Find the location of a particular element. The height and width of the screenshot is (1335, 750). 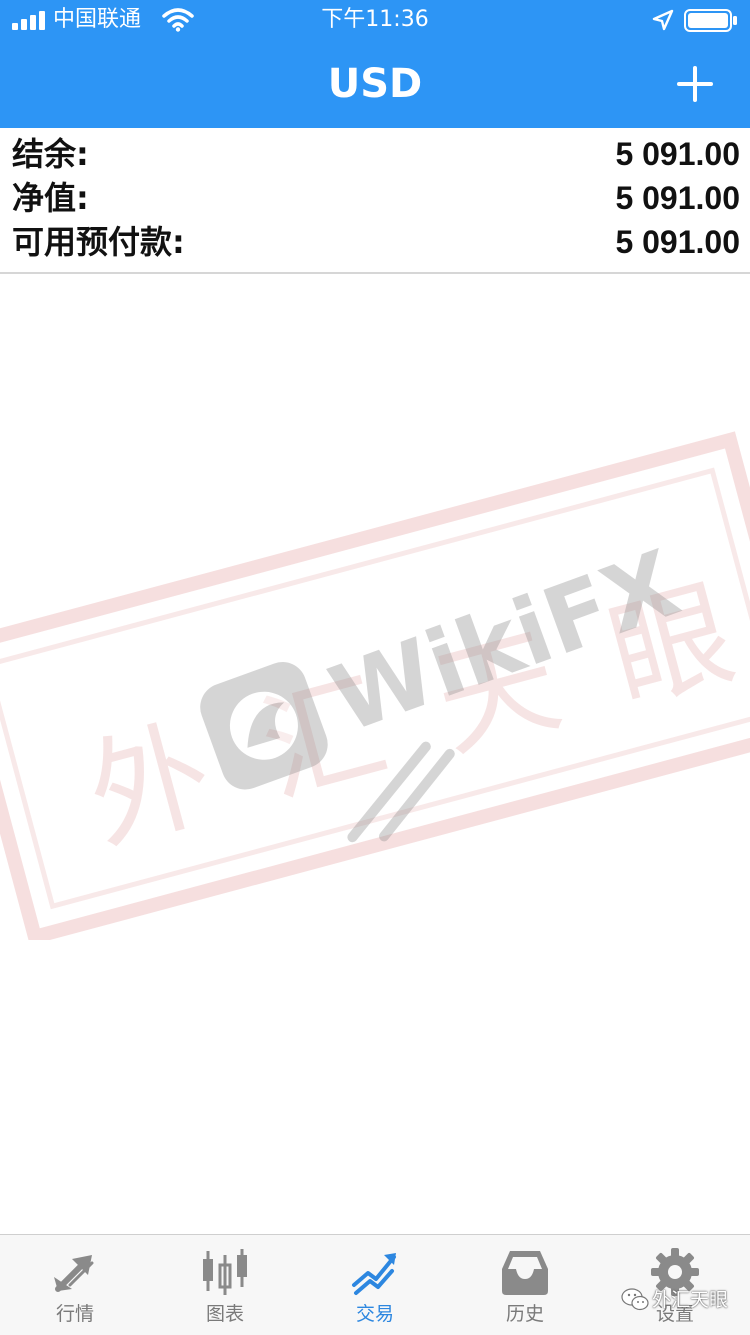

navigation-bar: USD is located at coordinates (375, 84).